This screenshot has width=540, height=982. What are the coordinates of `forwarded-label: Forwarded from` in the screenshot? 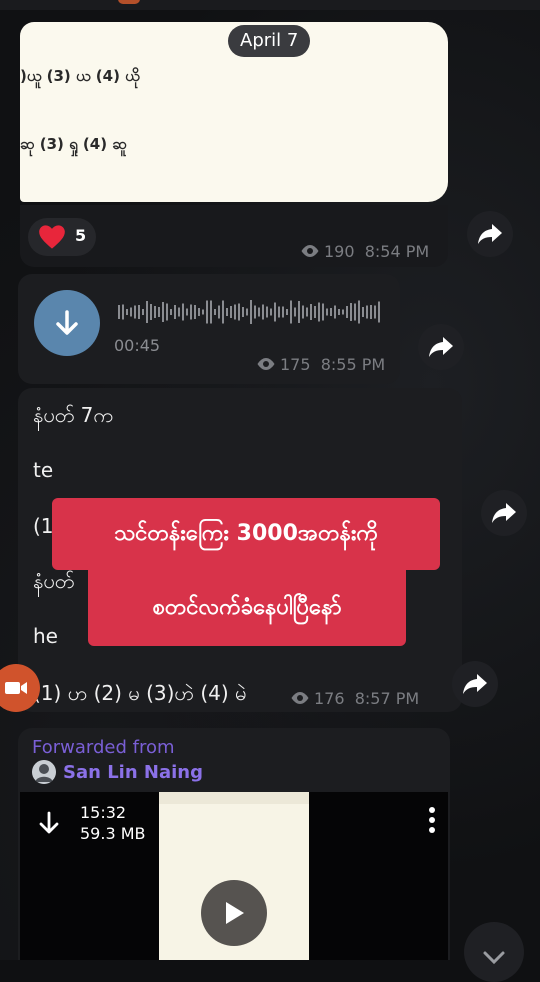 It's located at (103, 747).